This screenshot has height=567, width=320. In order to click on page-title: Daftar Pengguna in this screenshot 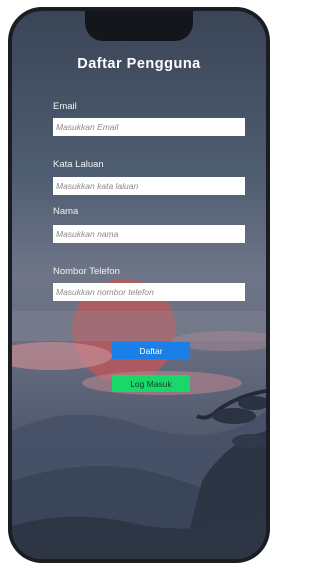, I will do `click(139, 64)`.